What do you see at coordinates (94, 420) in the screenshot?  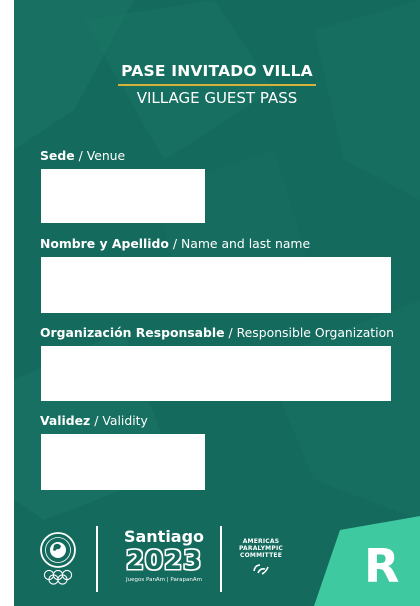 I see `validity-label: Validez / Validity` at bounding box center [94, 420].